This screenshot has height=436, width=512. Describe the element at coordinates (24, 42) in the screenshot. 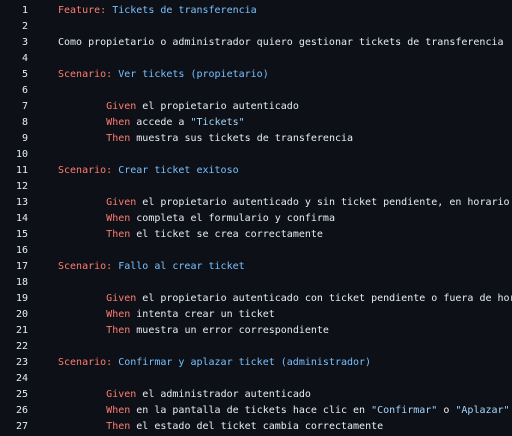

I see `line-number: 3` at that location.